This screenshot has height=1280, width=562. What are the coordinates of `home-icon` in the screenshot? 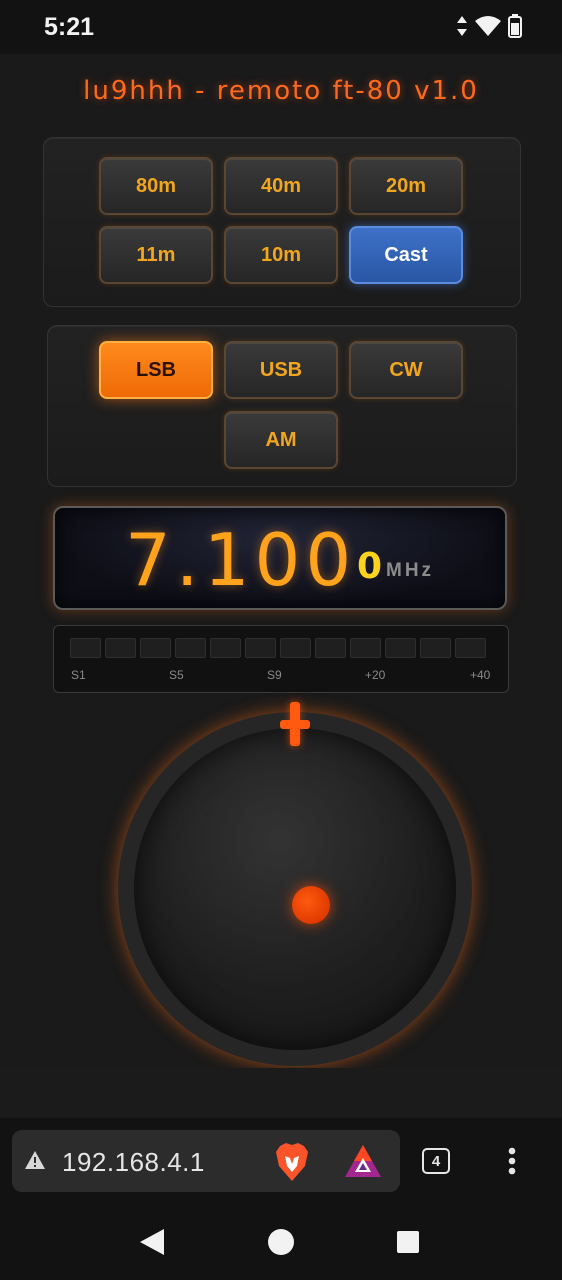 It's located at (281, 1244).